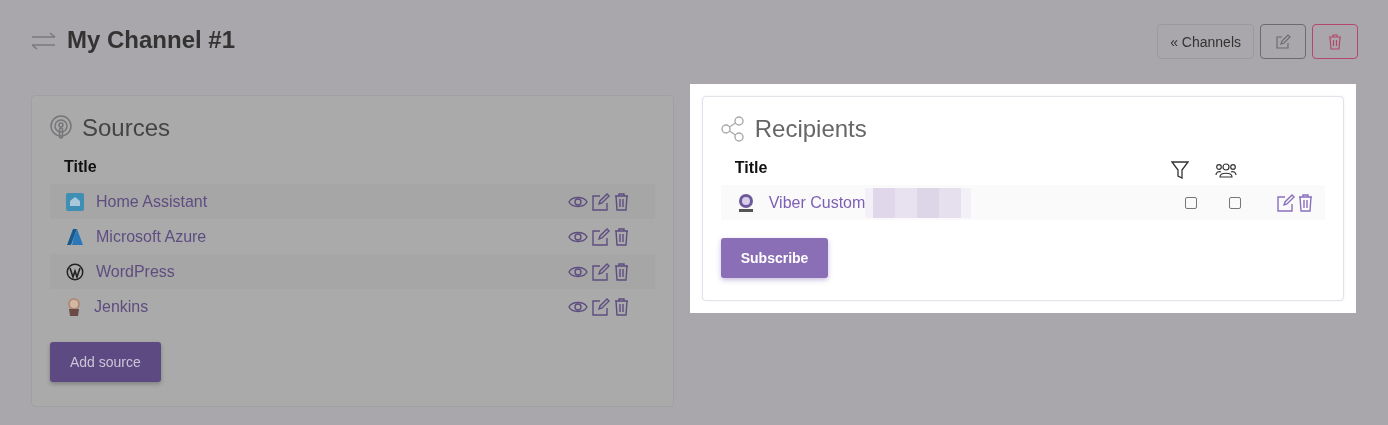 The image size is (1388, 425). What do you see at coordinates (105, 362) in the screenshot?
I see `add-source-button: Add source` at bounding box center [105, 362].